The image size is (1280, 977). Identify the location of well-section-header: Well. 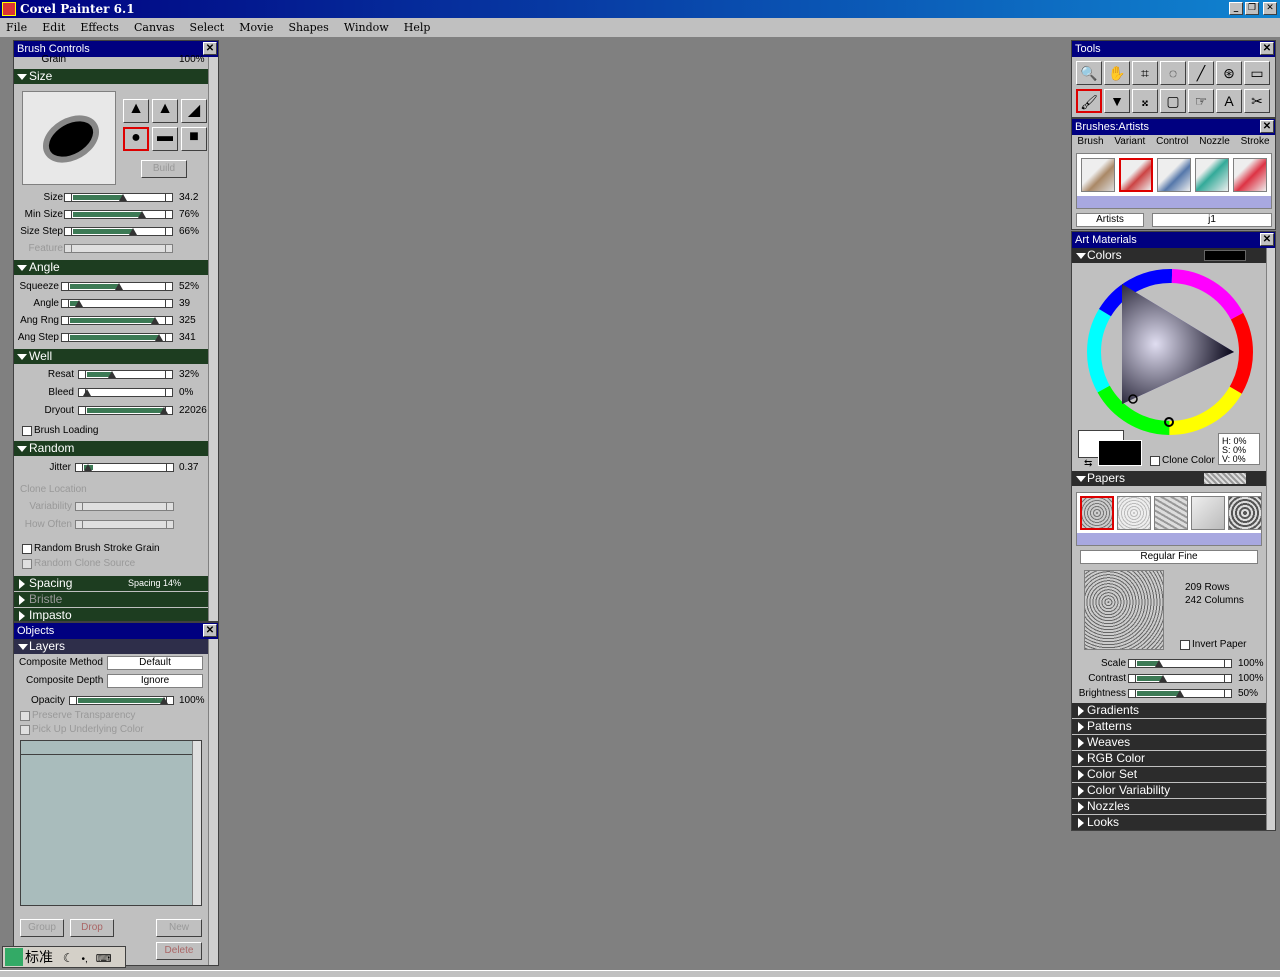
(111, 356).